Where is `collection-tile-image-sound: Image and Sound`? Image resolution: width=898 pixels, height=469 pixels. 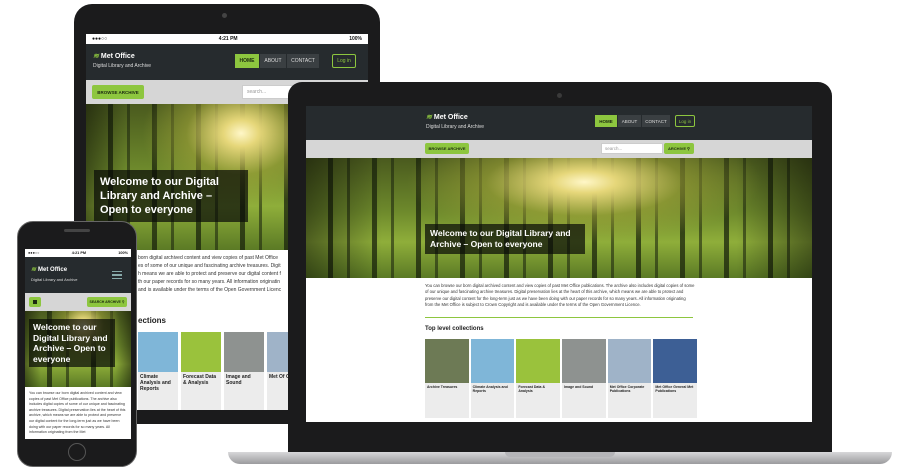 collection-tile-image-sound: Image and Sound is located at coordinates (584, 378).